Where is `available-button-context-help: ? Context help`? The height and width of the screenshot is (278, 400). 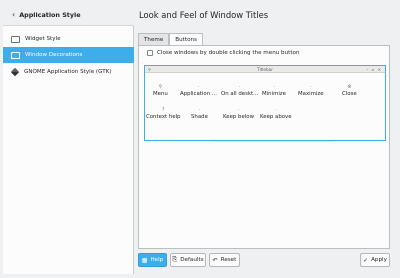
available-button-context-help: ? Context help is located at coordinates (163, 113).